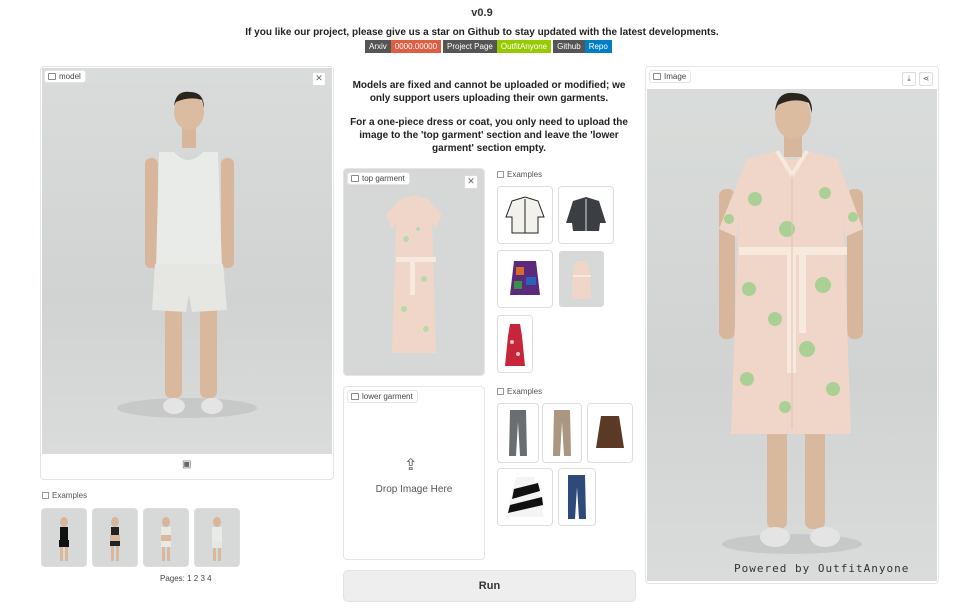 This screenshot has height=608, width=964. Describe the element at coordinates (909, 79) in the screenshot. I see `download-button: ⤓` at that location.